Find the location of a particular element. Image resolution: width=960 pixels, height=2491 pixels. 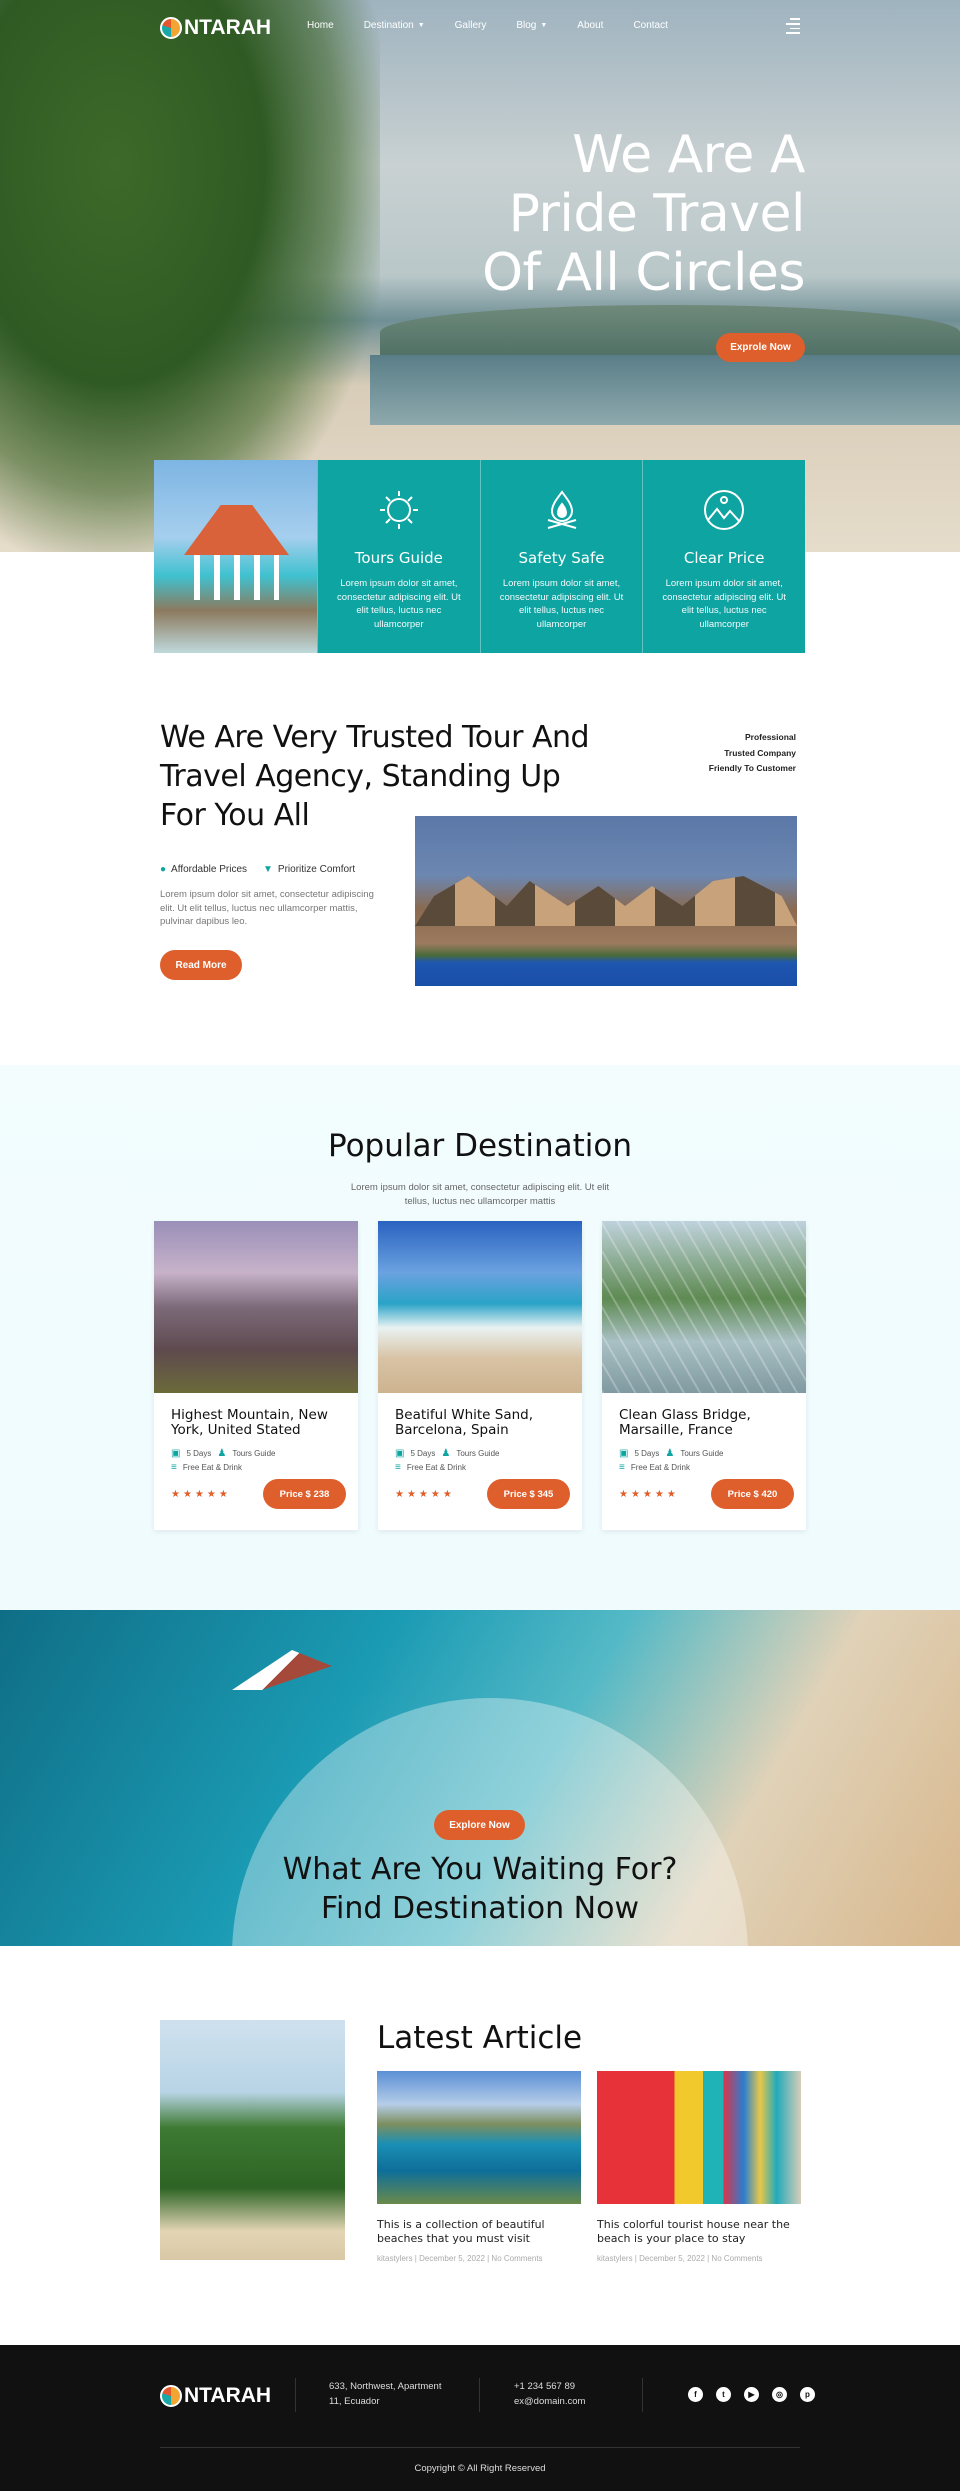

trophy-icon: ▼ is located at coordinates (268, 869).